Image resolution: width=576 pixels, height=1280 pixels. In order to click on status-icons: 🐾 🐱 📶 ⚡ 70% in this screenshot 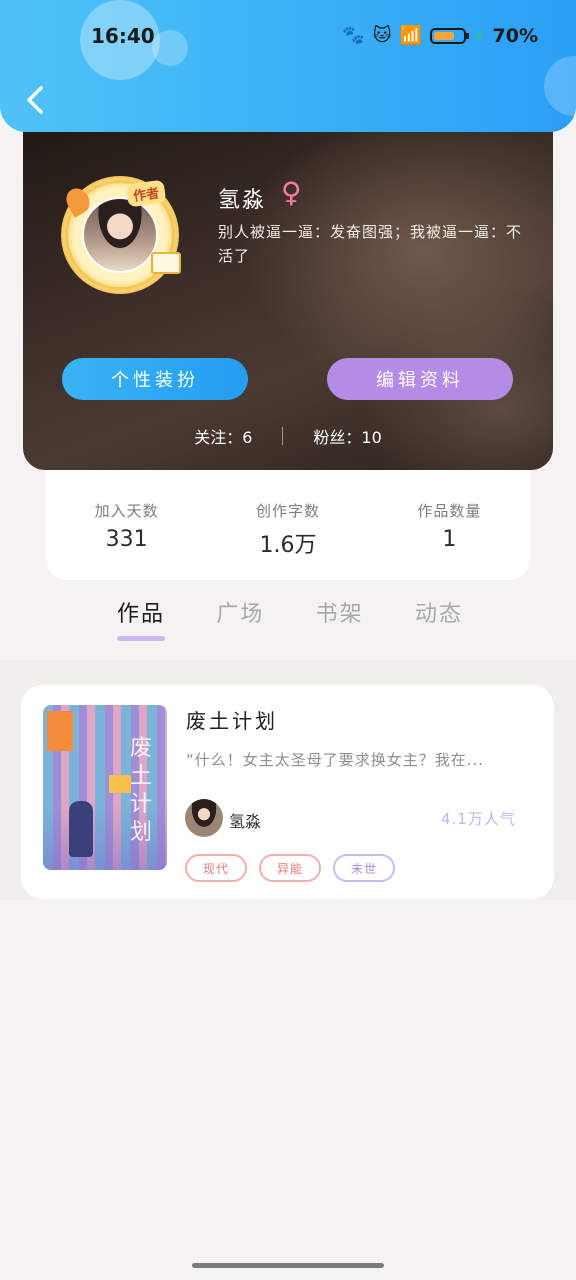, I will do `click(440, 36)`.